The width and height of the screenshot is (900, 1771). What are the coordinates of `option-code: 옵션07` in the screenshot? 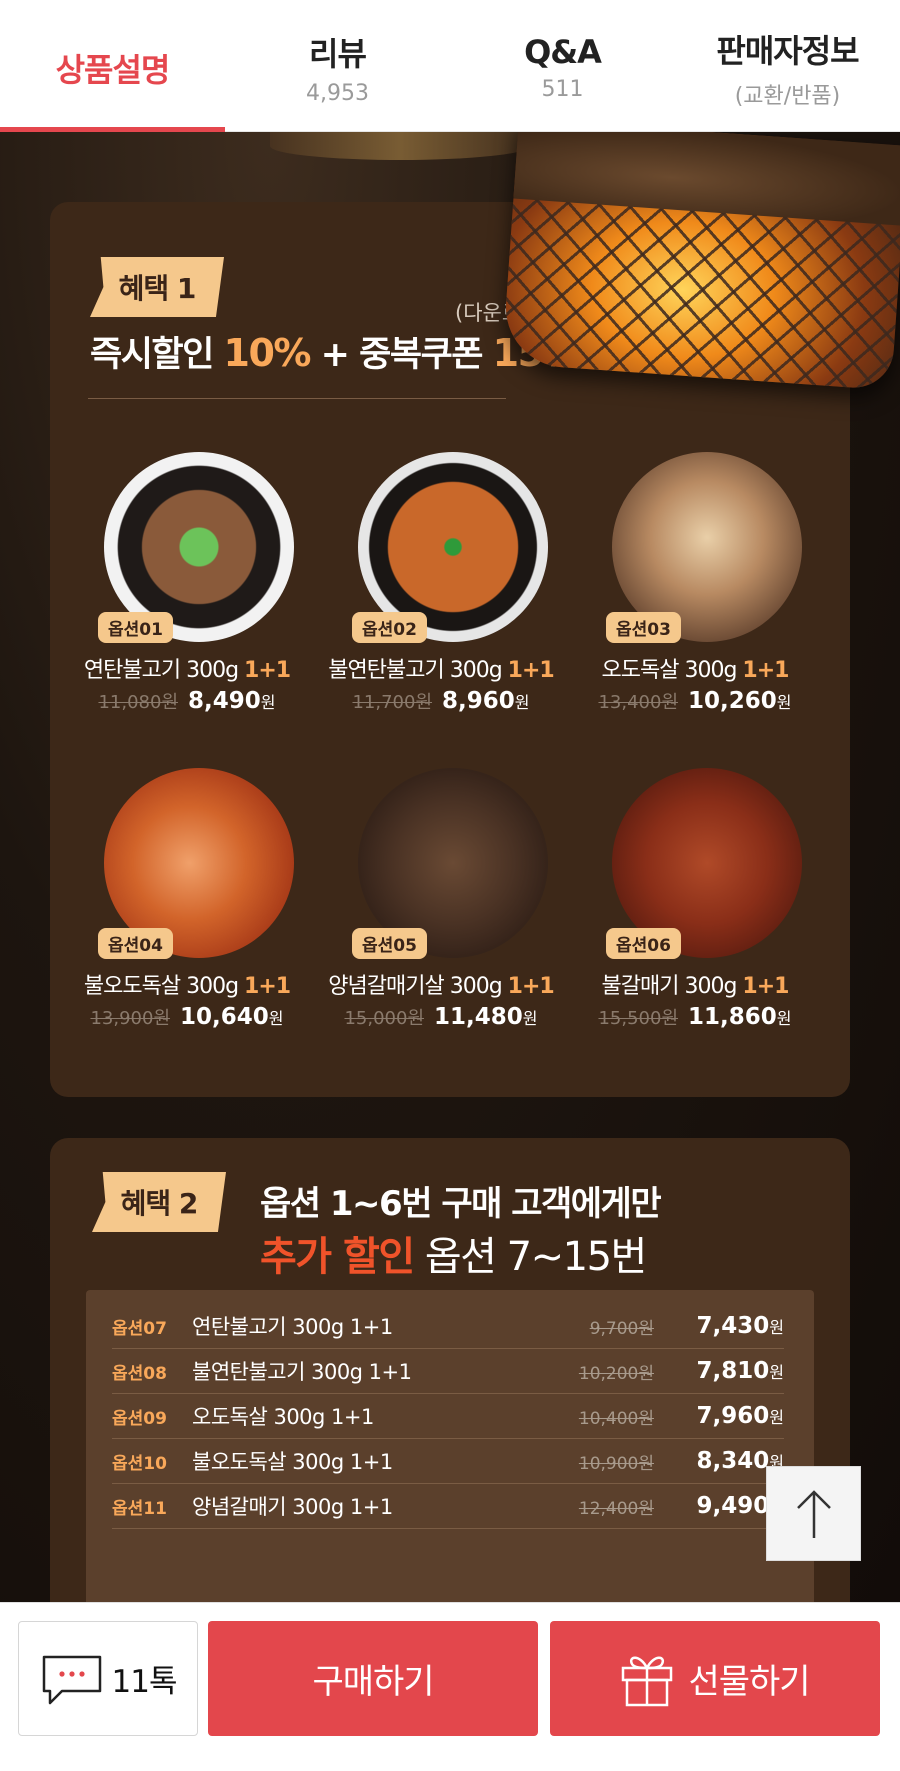 It's located at (139, 1328).